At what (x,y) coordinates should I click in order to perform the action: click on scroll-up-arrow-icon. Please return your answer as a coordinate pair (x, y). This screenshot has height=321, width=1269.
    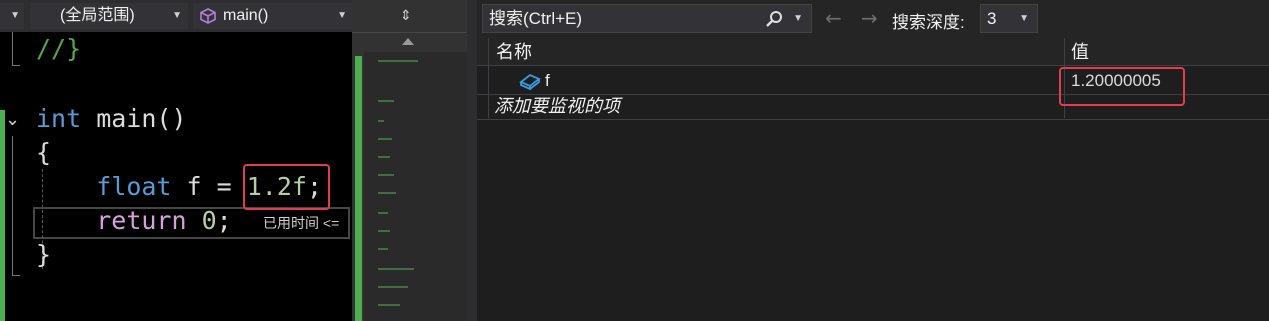
    Looking at the image, I should click on (408, 41).